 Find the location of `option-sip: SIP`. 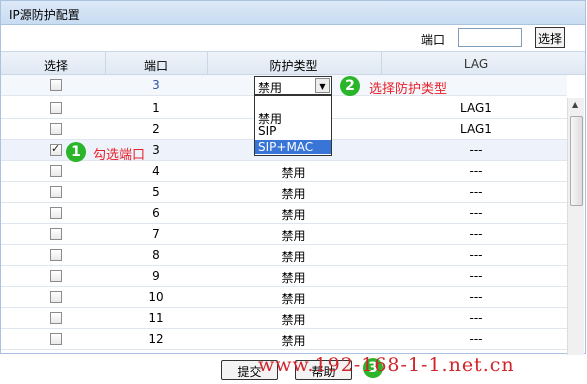

option-sip: SIP is located at coordinates (267, 131).